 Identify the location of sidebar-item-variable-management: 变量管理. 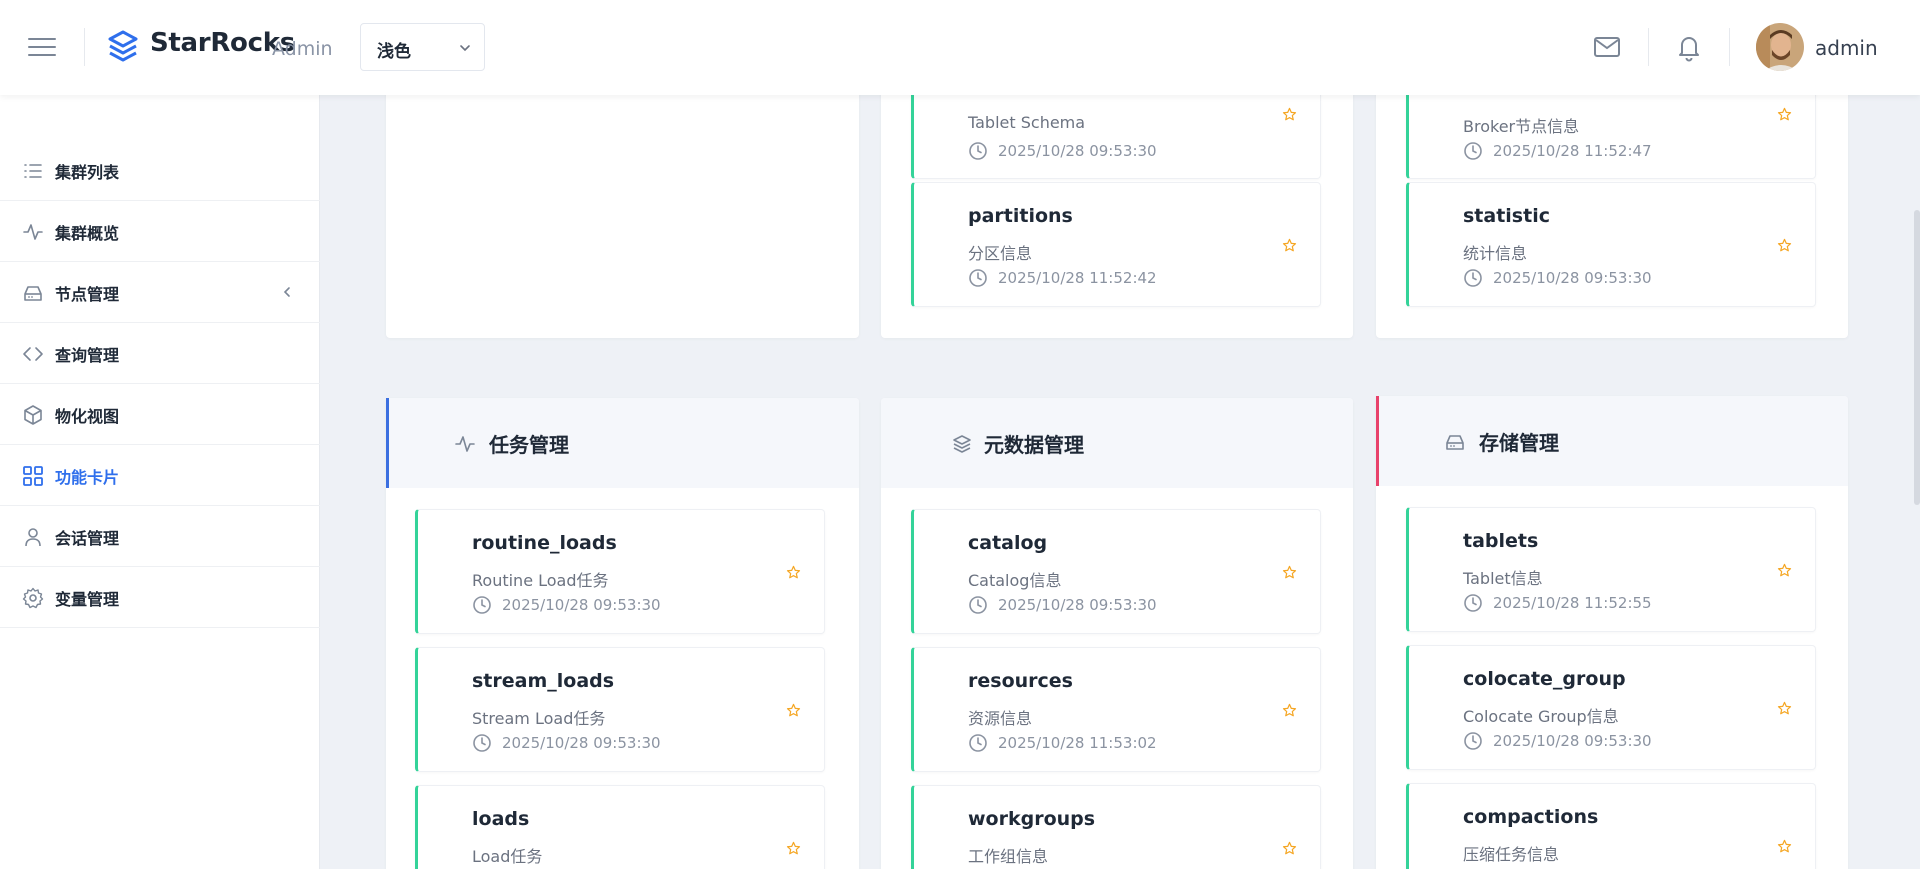
(160, 597).